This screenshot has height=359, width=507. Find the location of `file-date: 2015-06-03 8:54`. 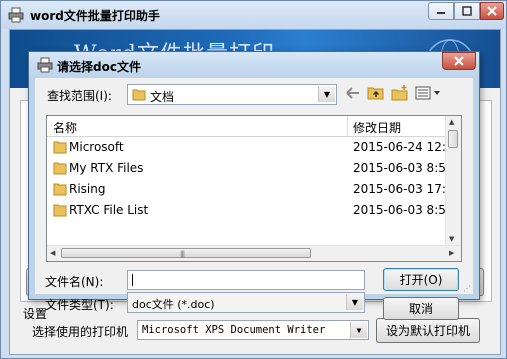

file-date: 2015-06-03 8:54 is located at coordinates (401, 168).